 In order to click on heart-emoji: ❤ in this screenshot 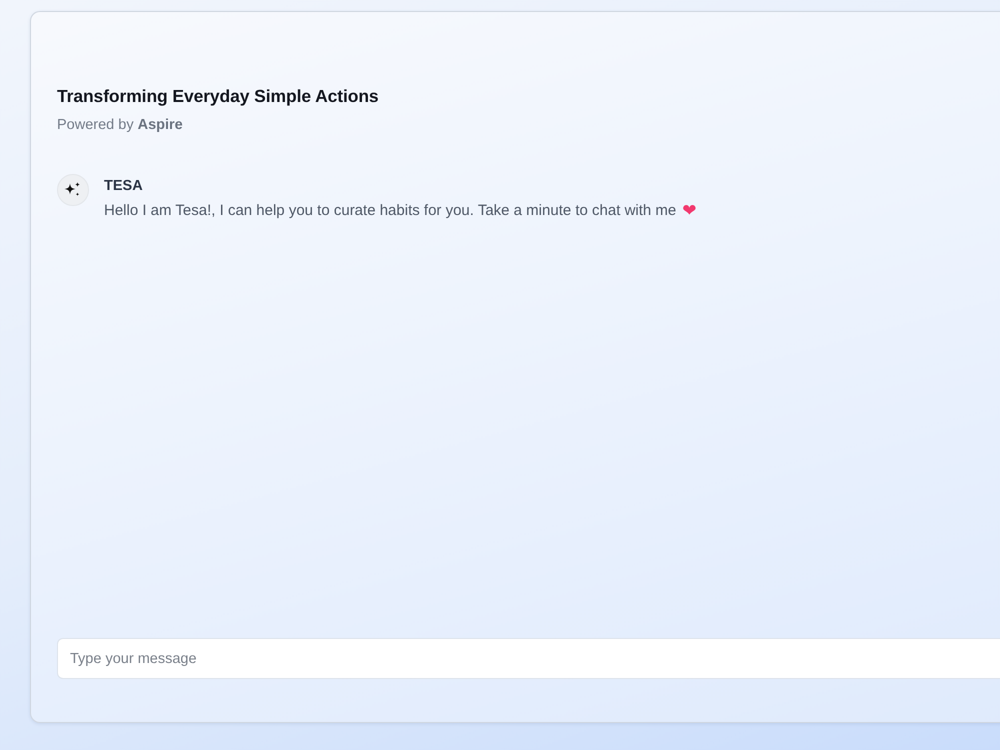, I will do `click(689, 211)`.